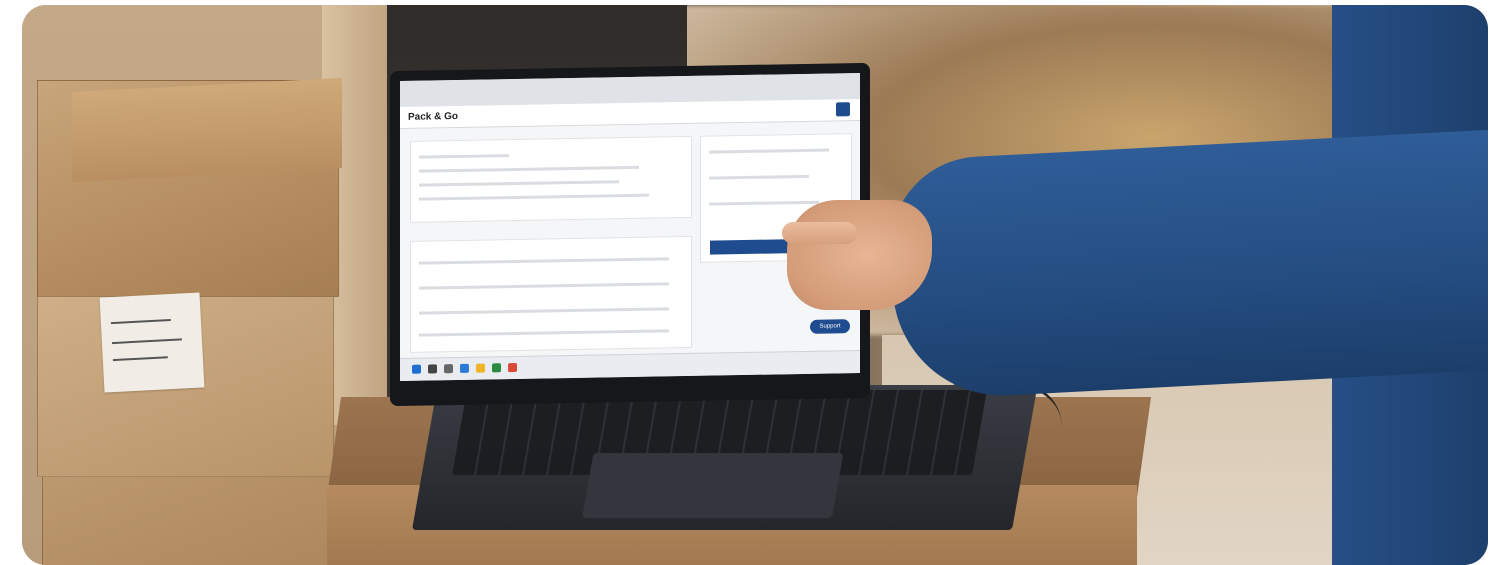 Image resolution: width=1503 pixels, height=565 pixels. Describe the element at coordinates (830, 326) in the screenshot. I see `support-button: Support` at that location.